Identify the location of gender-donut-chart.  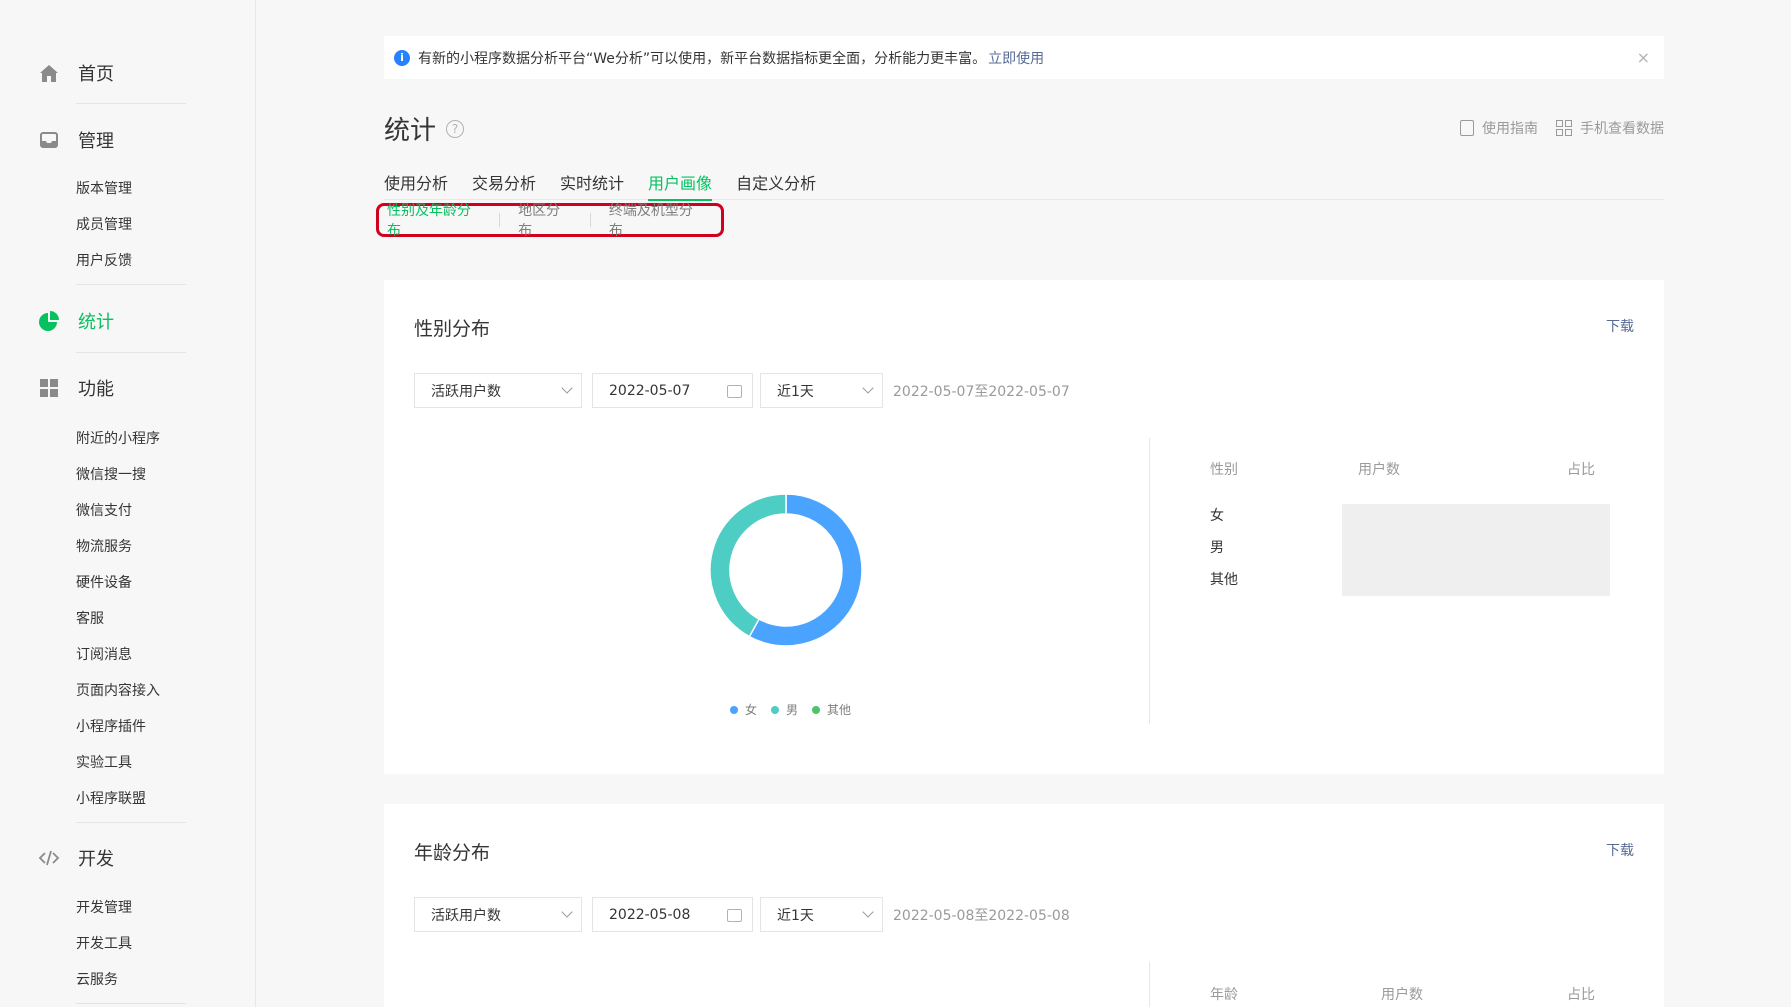
(786, 570).